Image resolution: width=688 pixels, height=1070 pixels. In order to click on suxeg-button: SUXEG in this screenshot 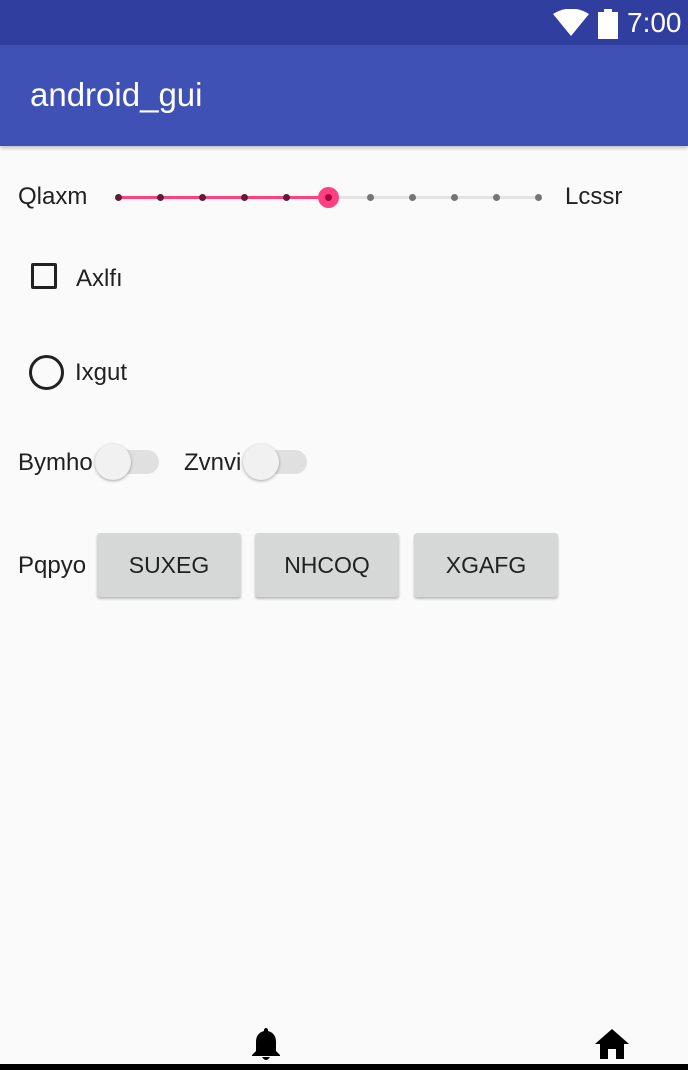, I will do `click(169, 565)`.